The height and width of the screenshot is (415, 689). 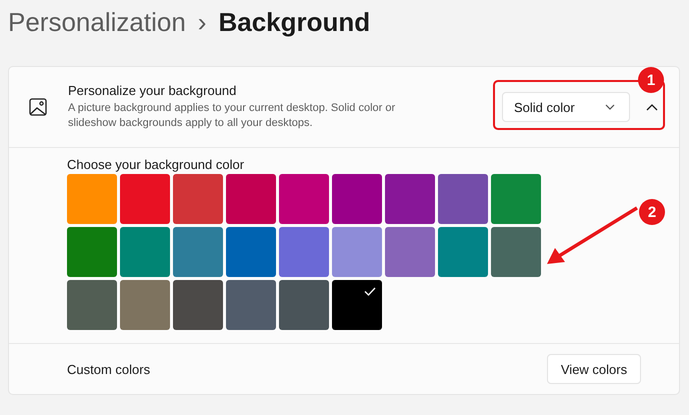 I want to click on breadcrumb-parent: Personalization, so click(x=97, y=22).